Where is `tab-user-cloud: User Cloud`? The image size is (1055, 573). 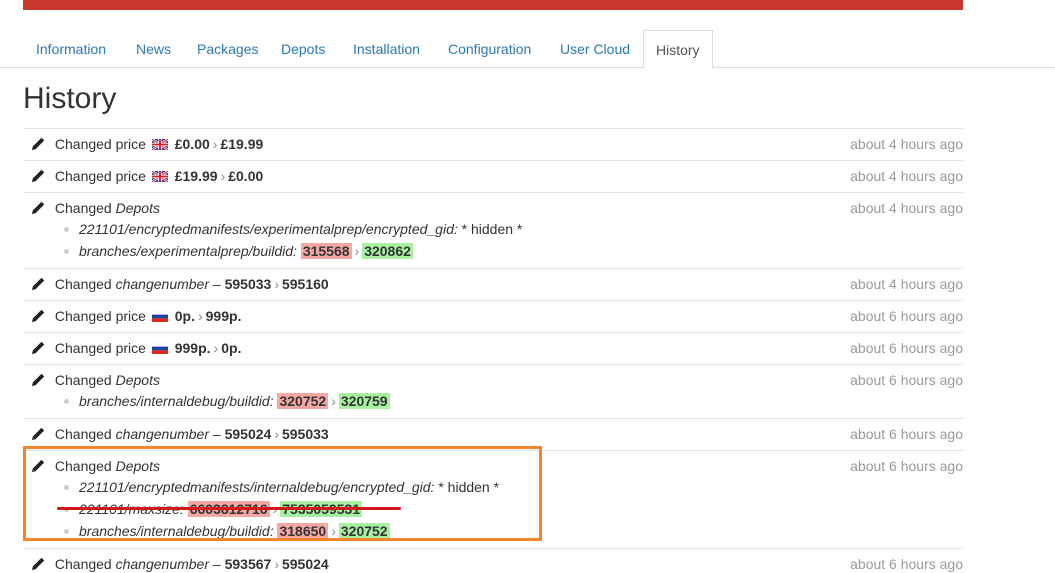 tab-user-cloud: User Cloud is located at coordinates (595, 49).